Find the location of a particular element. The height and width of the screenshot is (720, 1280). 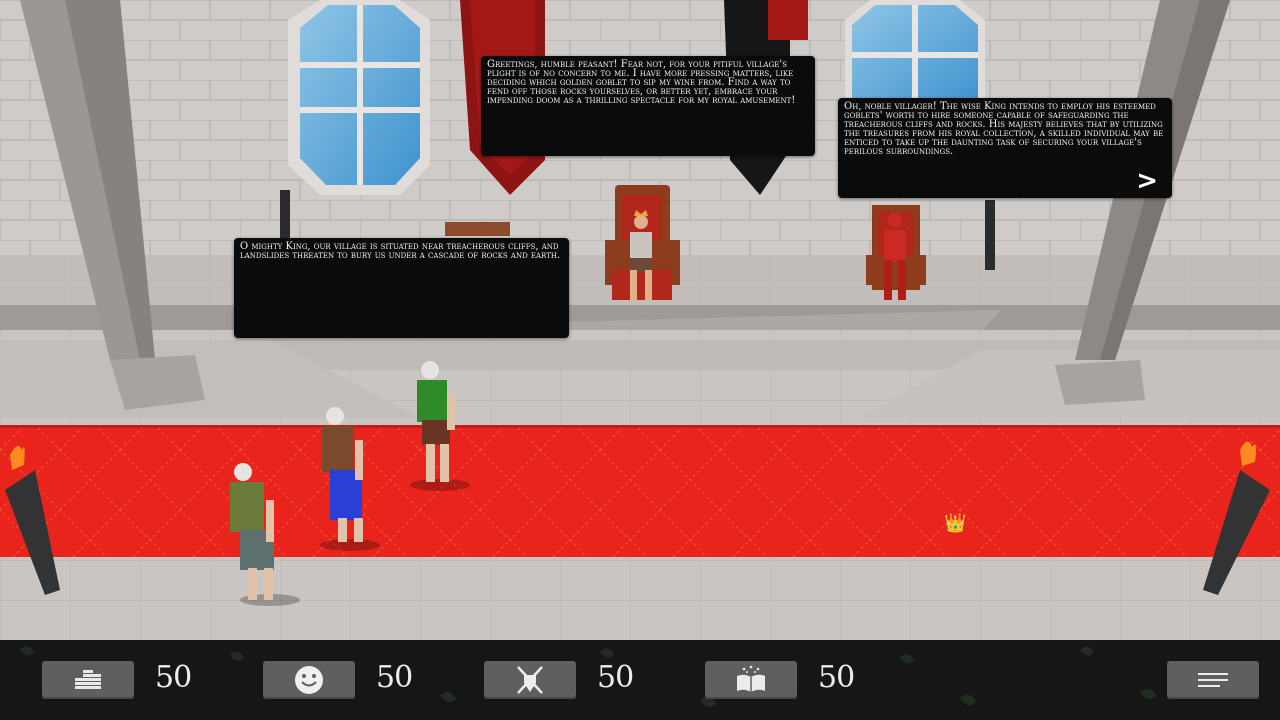

smiley-icon is located at coordinates (309, 680).